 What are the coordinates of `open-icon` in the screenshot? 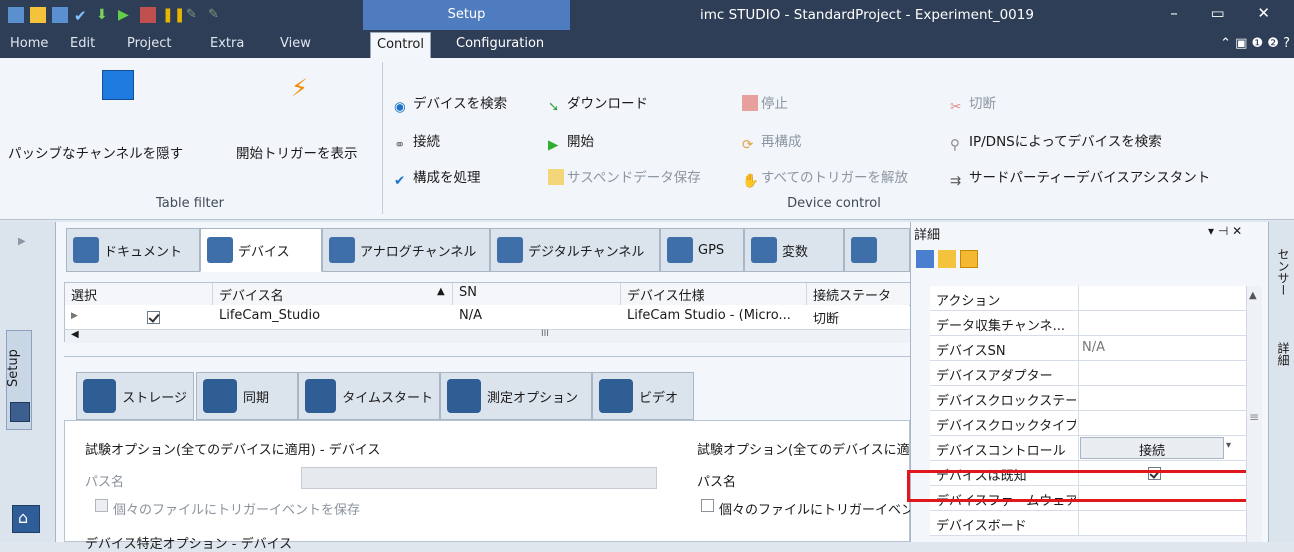 It's located at (38, 15).